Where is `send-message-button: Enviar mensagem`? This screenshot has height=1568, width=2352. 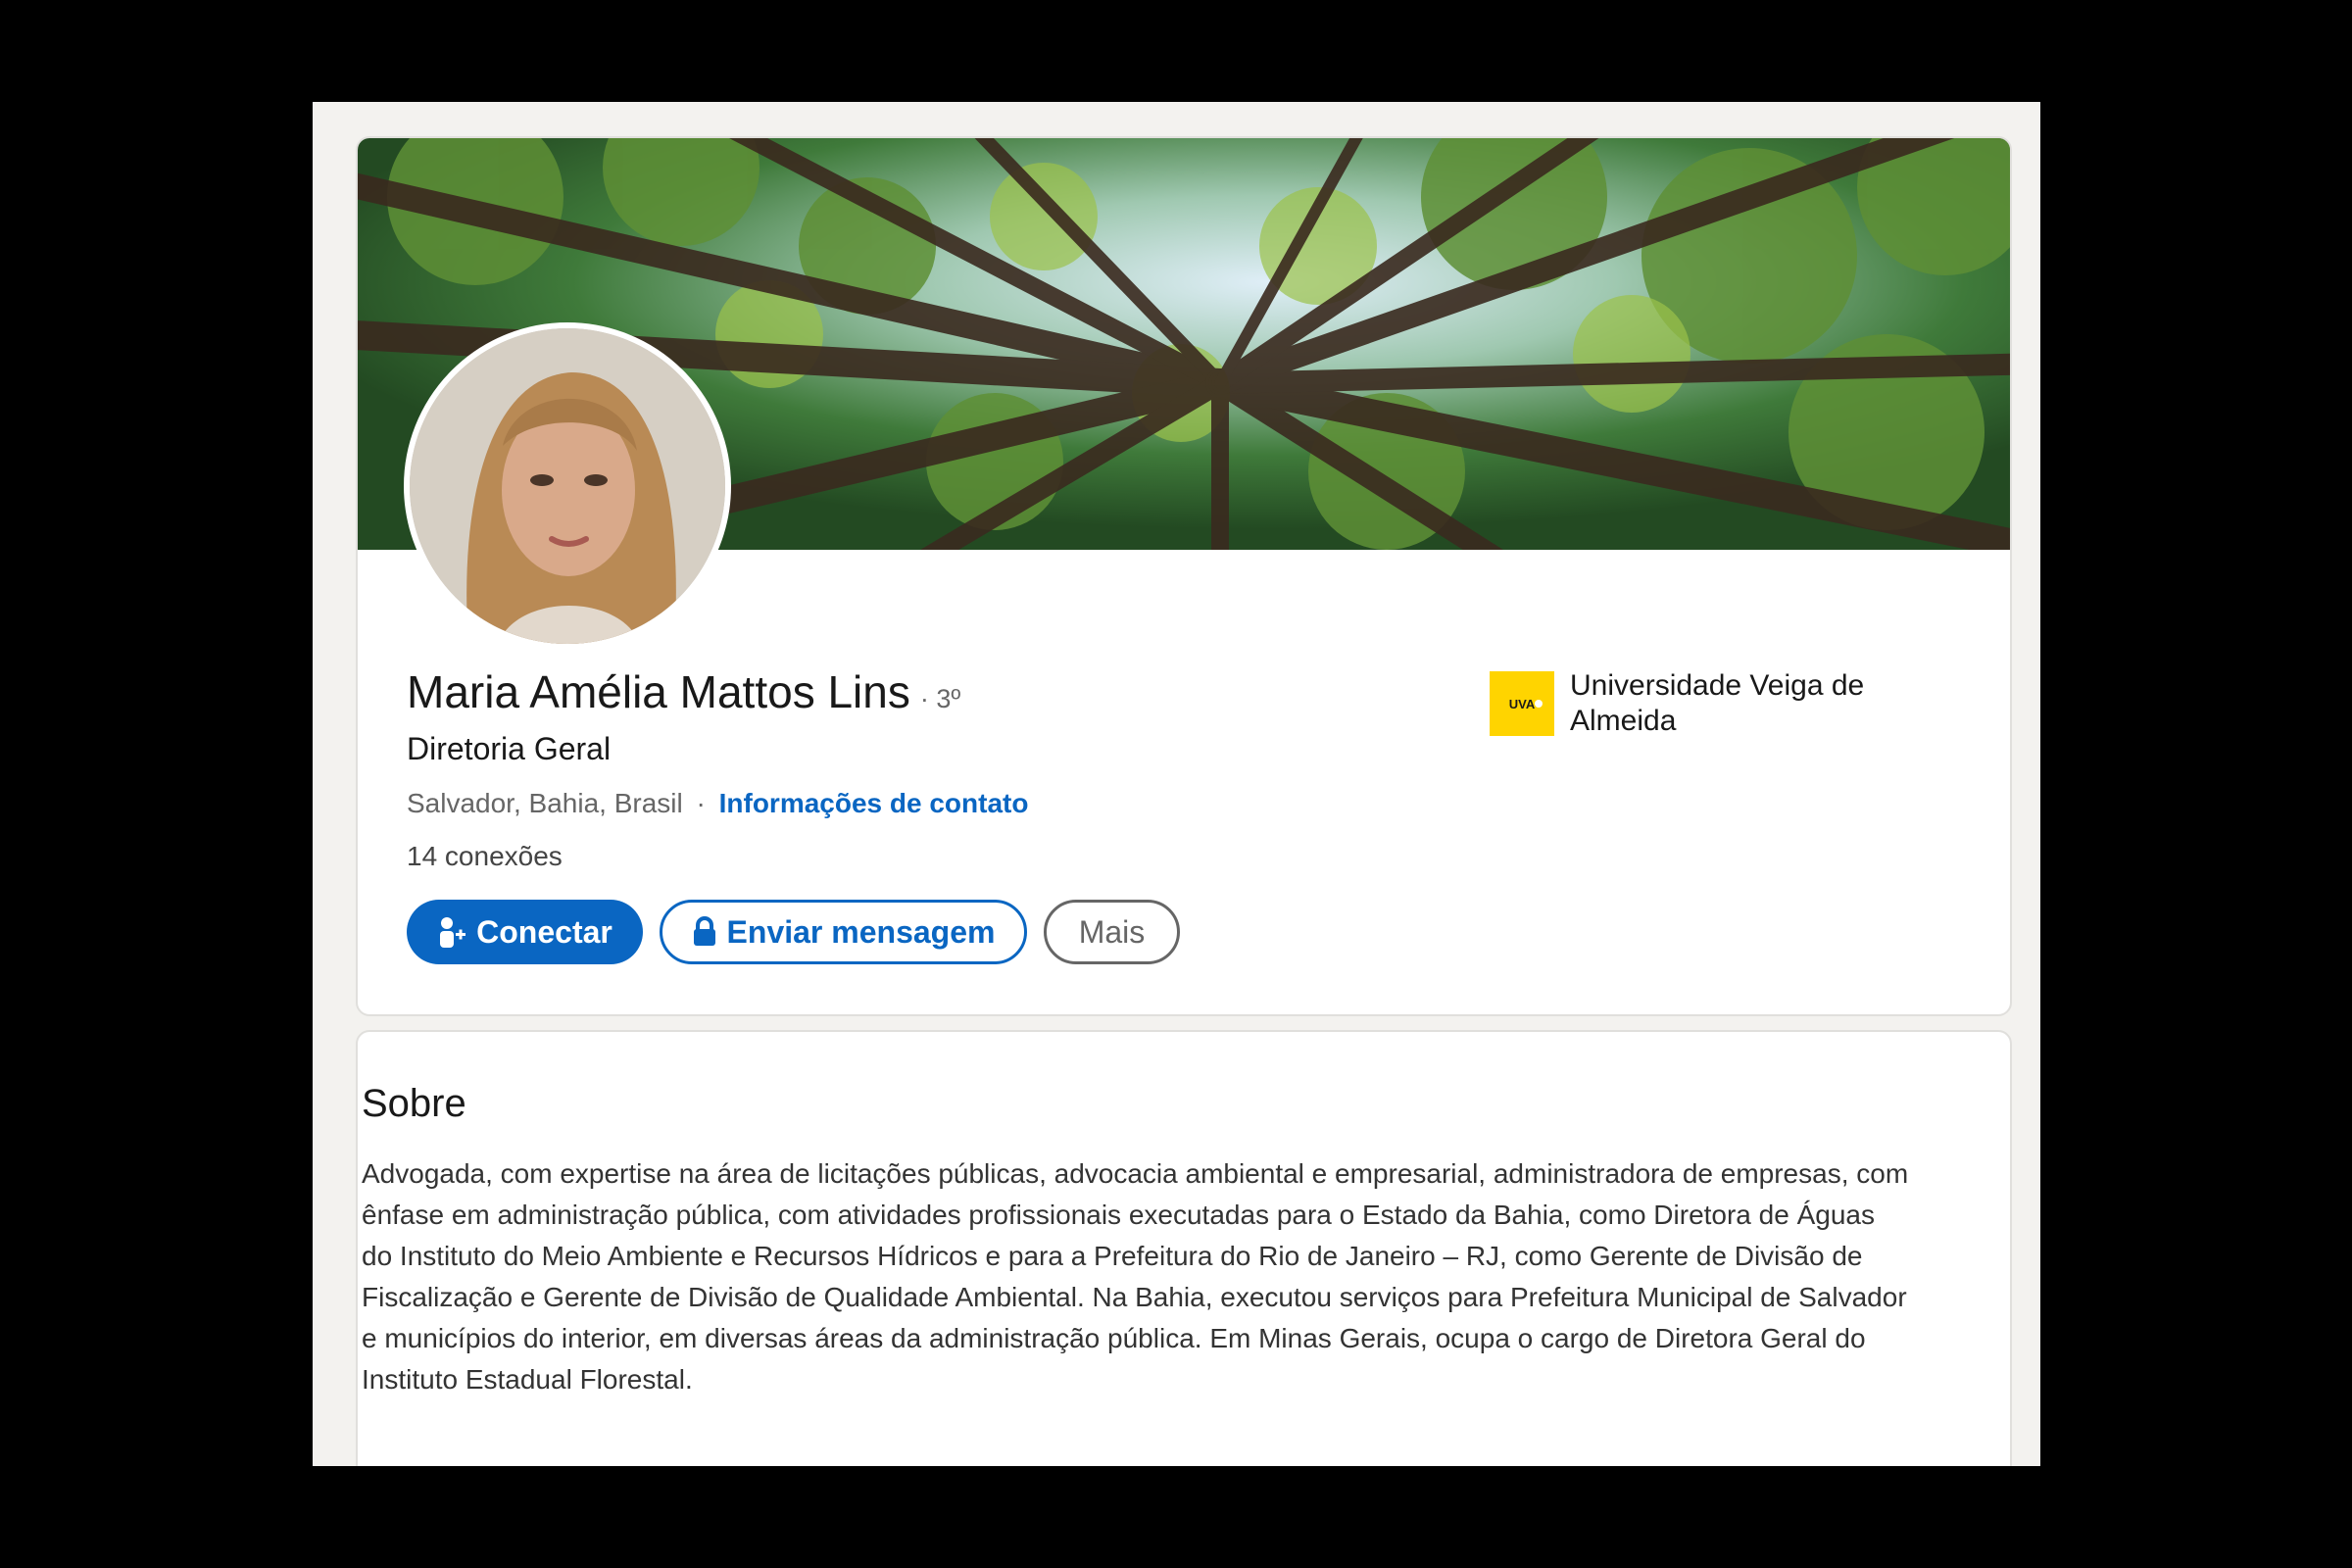 send-message-button: Enviar mensagem is located at coordinates (843, 932).